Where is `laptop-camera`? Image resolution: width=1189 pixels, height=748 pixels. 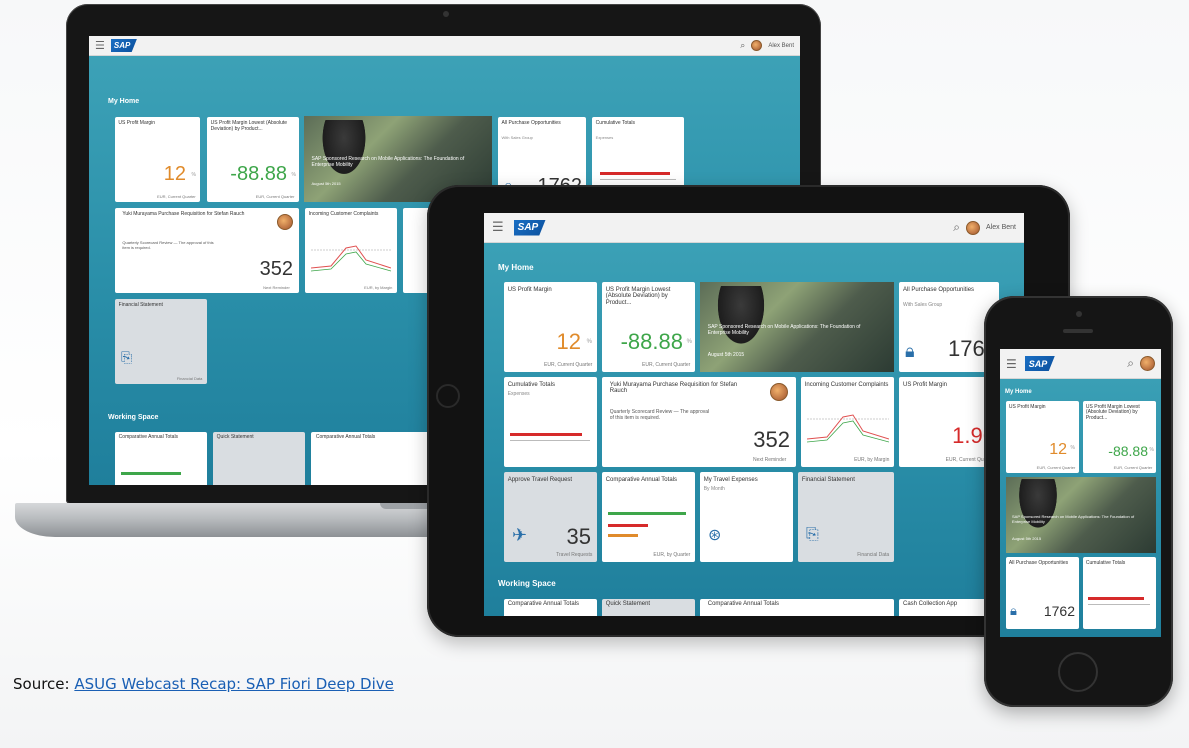 laptop-camera is located at coordinates (446, 14).